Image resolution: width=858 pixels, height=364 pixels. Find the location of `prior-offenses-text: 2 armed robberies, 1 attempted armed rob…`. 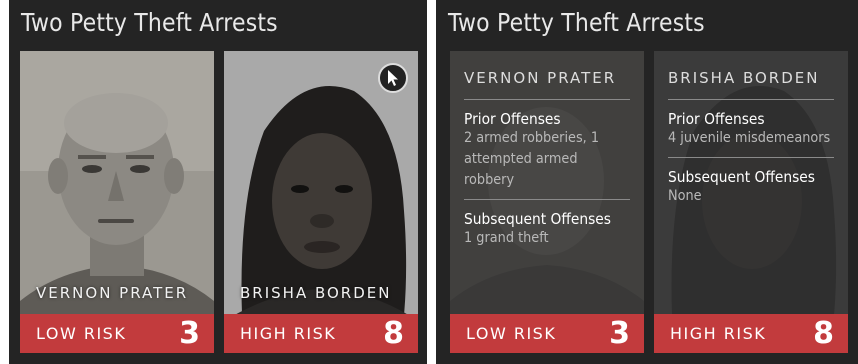

prior-offenses-text: 2 armed robberies, 1 attempted armed rob… is located at coordinates (532, 159).